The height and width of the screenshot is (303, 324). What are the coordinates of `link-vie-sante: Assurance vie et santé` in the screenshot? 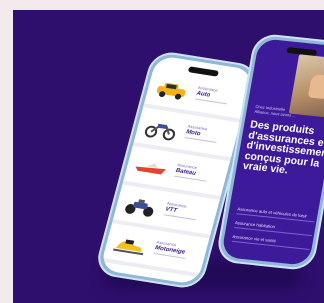 It's located at (271, 241).